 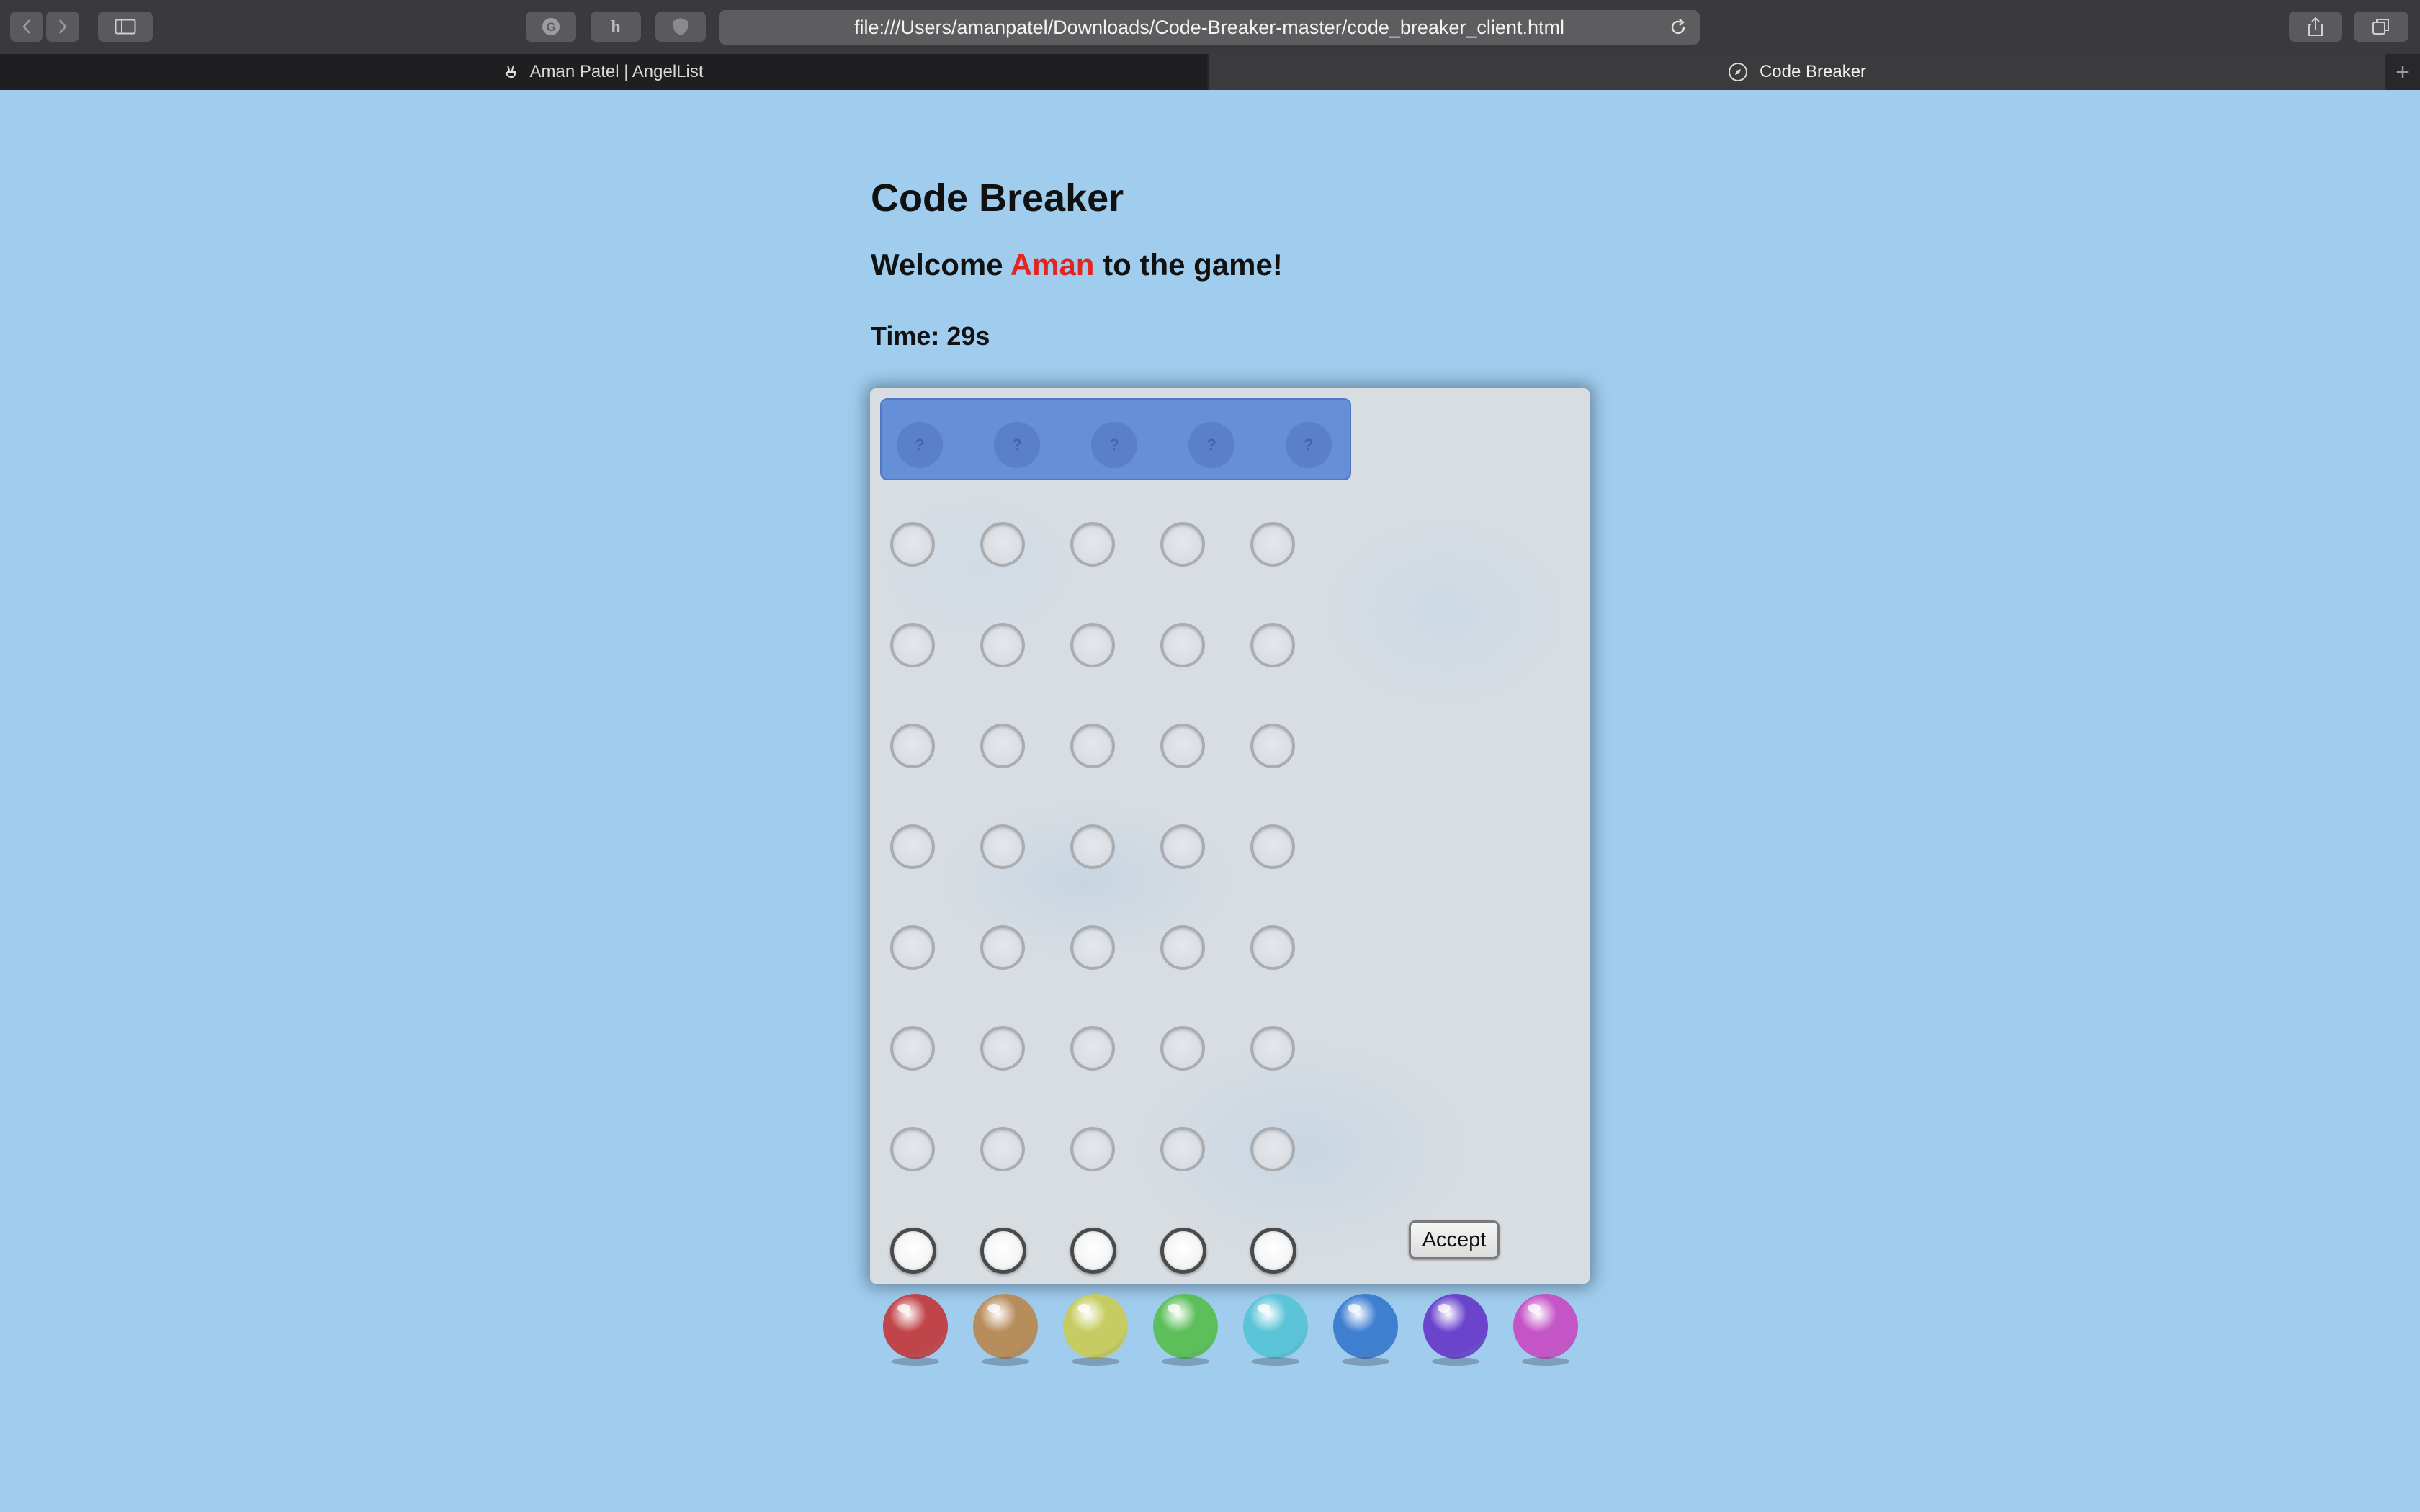 What do you see at coordinates (1545, 1330) in the screenshot?
I see `color-ball-magenta` at bounding box center [1545, 1330].